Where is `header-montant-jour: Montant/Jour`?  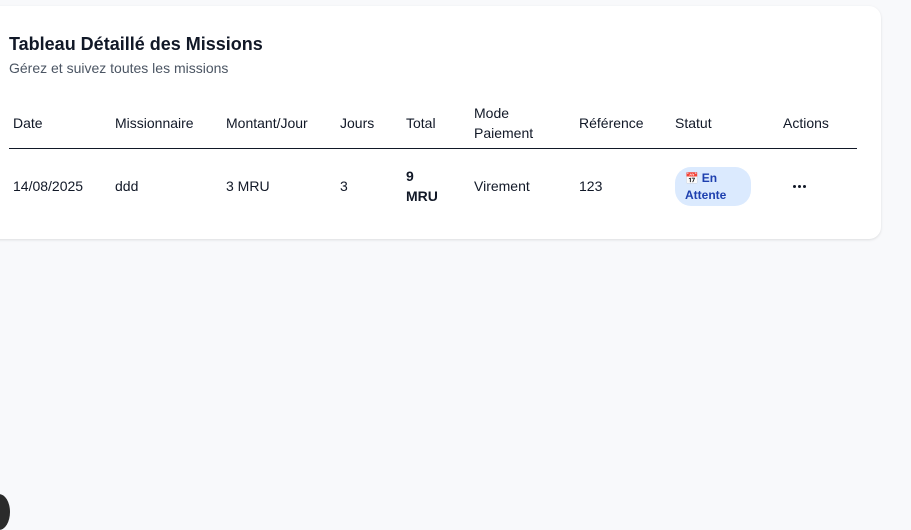 header-montant-jour: Montant/Jour is located at coordinates (267, 123).